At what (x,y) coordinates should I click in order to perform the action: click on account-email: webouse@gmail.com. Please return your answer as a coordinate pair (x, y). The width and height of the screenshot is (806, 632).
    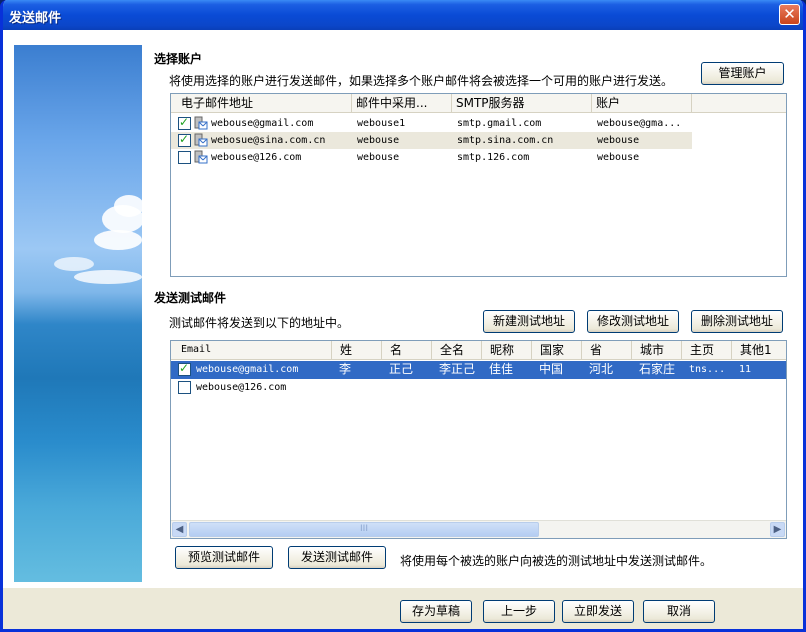
    Looking at the image, I should click on (262, 123).